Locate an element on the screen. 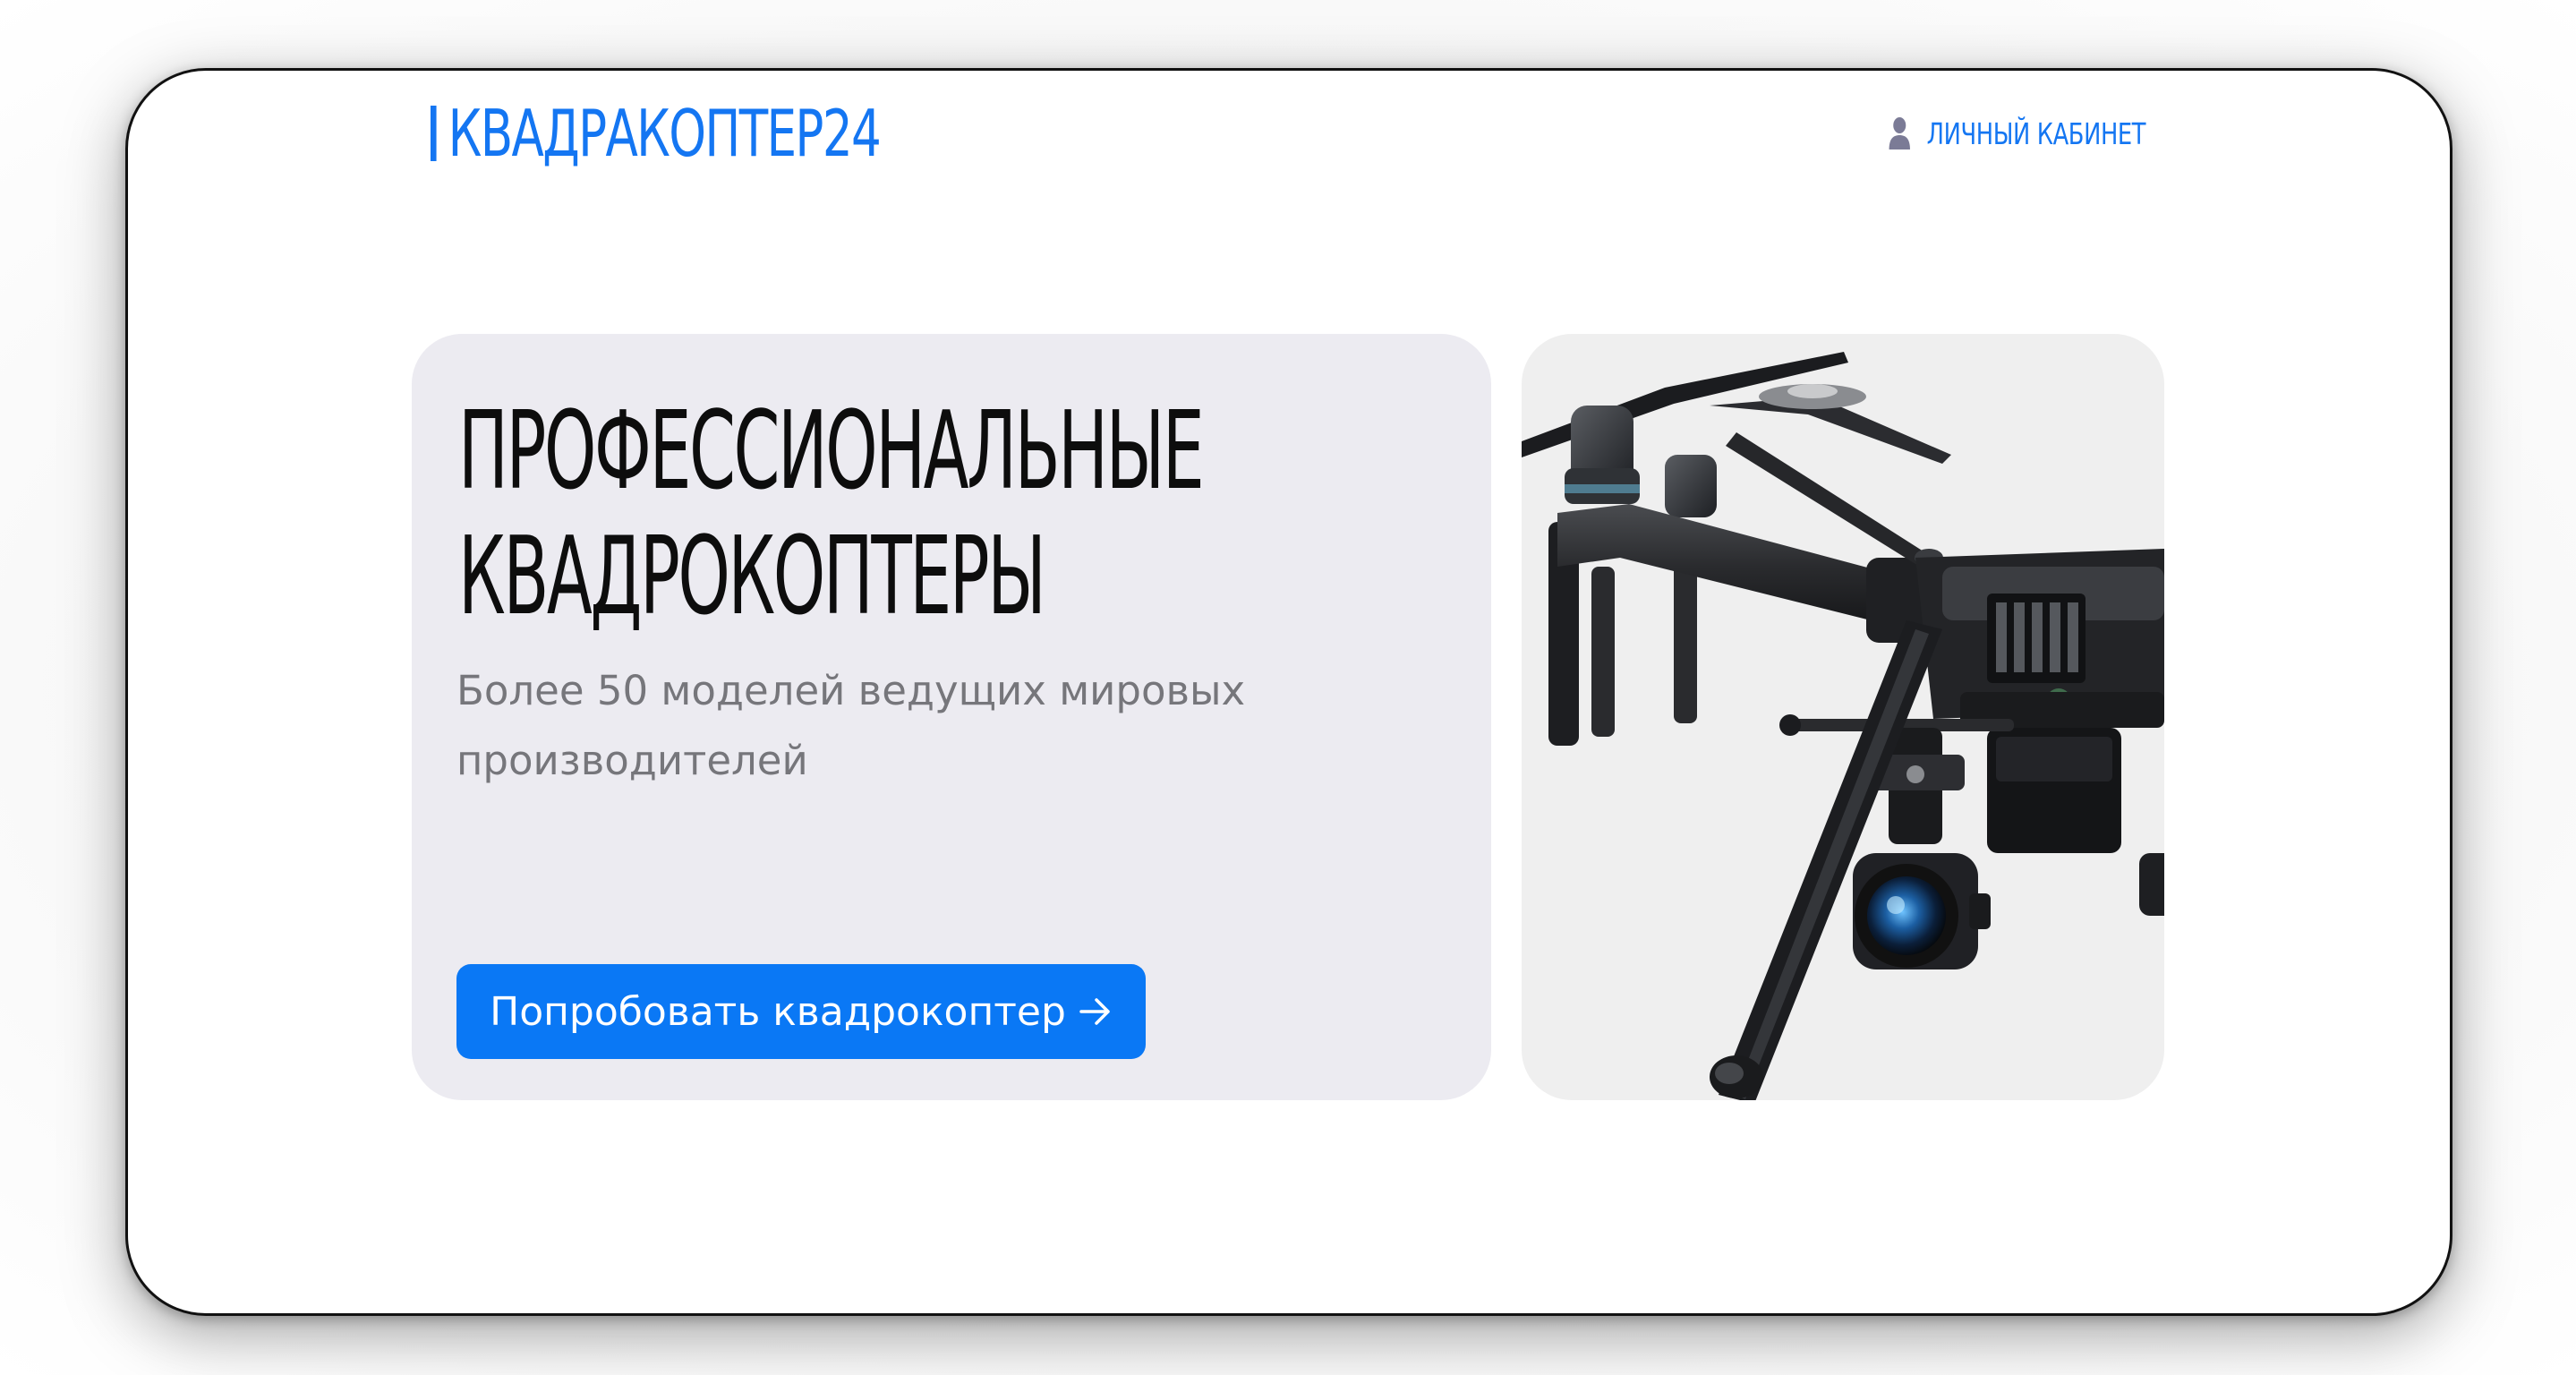 Image resolution: width=2576 pixels, height=1375 pixels. product-image-card is located at coordinates (1843, 717).